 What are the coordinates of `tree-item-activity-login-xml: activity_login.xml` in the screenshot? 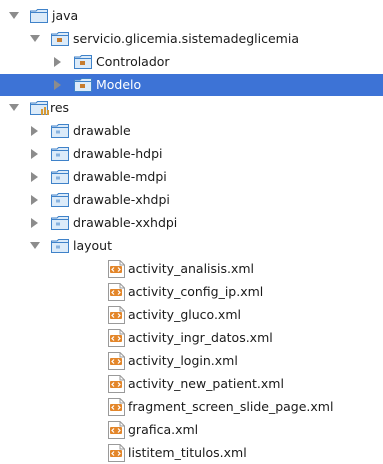 It's located at (191, 361).